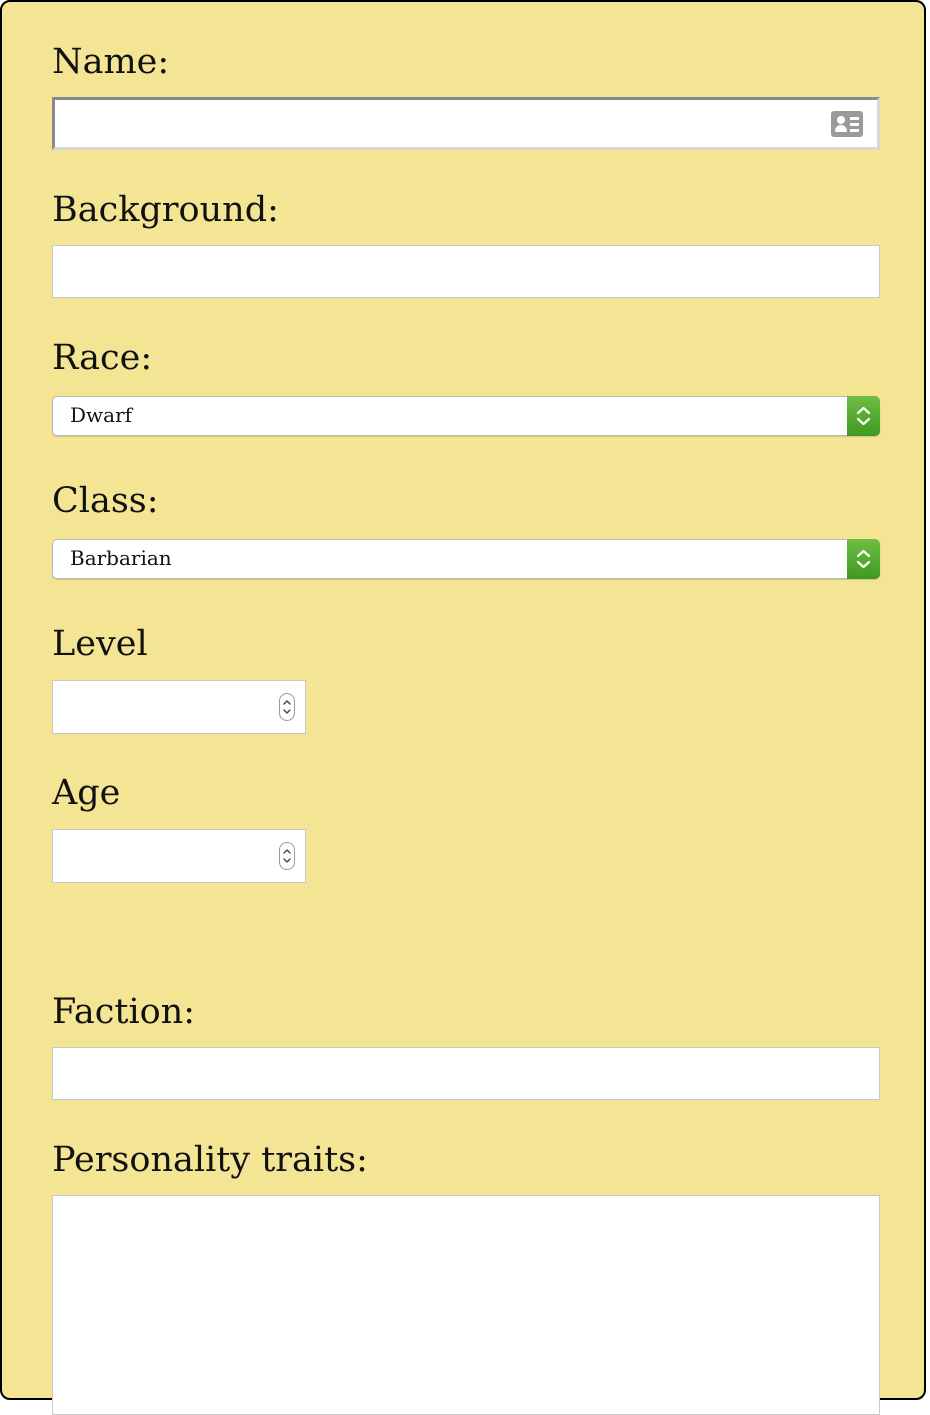  Describe the element at coordinates (210, 1160) in the screenshot. I see `personality-traits-label: Personality traits:` at that location.